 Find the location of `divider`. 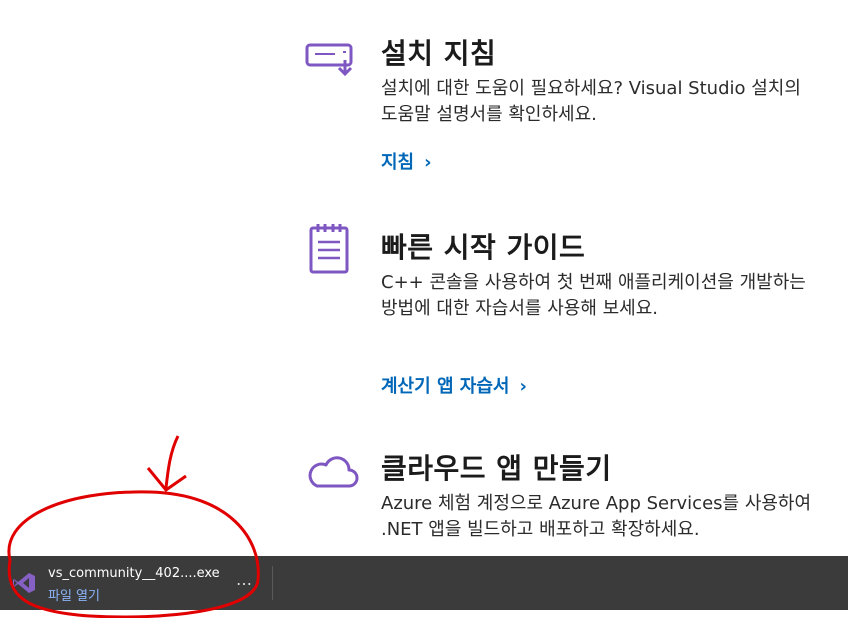

divider is located at coordinates (272, 583).